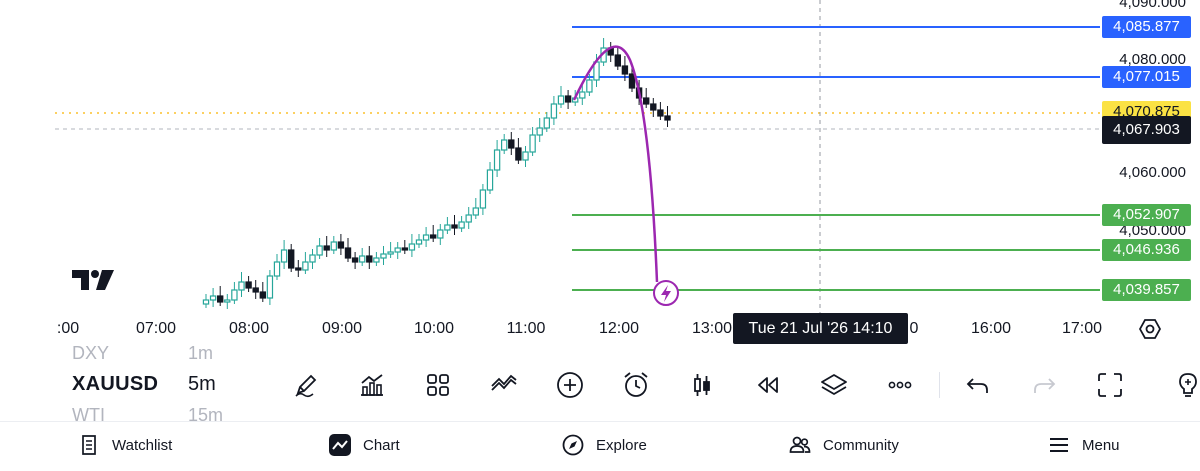 This screenshot has width=1200, height=471. What do you see at coordinates (1146, 250) in the screenshot?
I see `price-tag-support-2: 4,046.936` at bounding box center [1146, 250].